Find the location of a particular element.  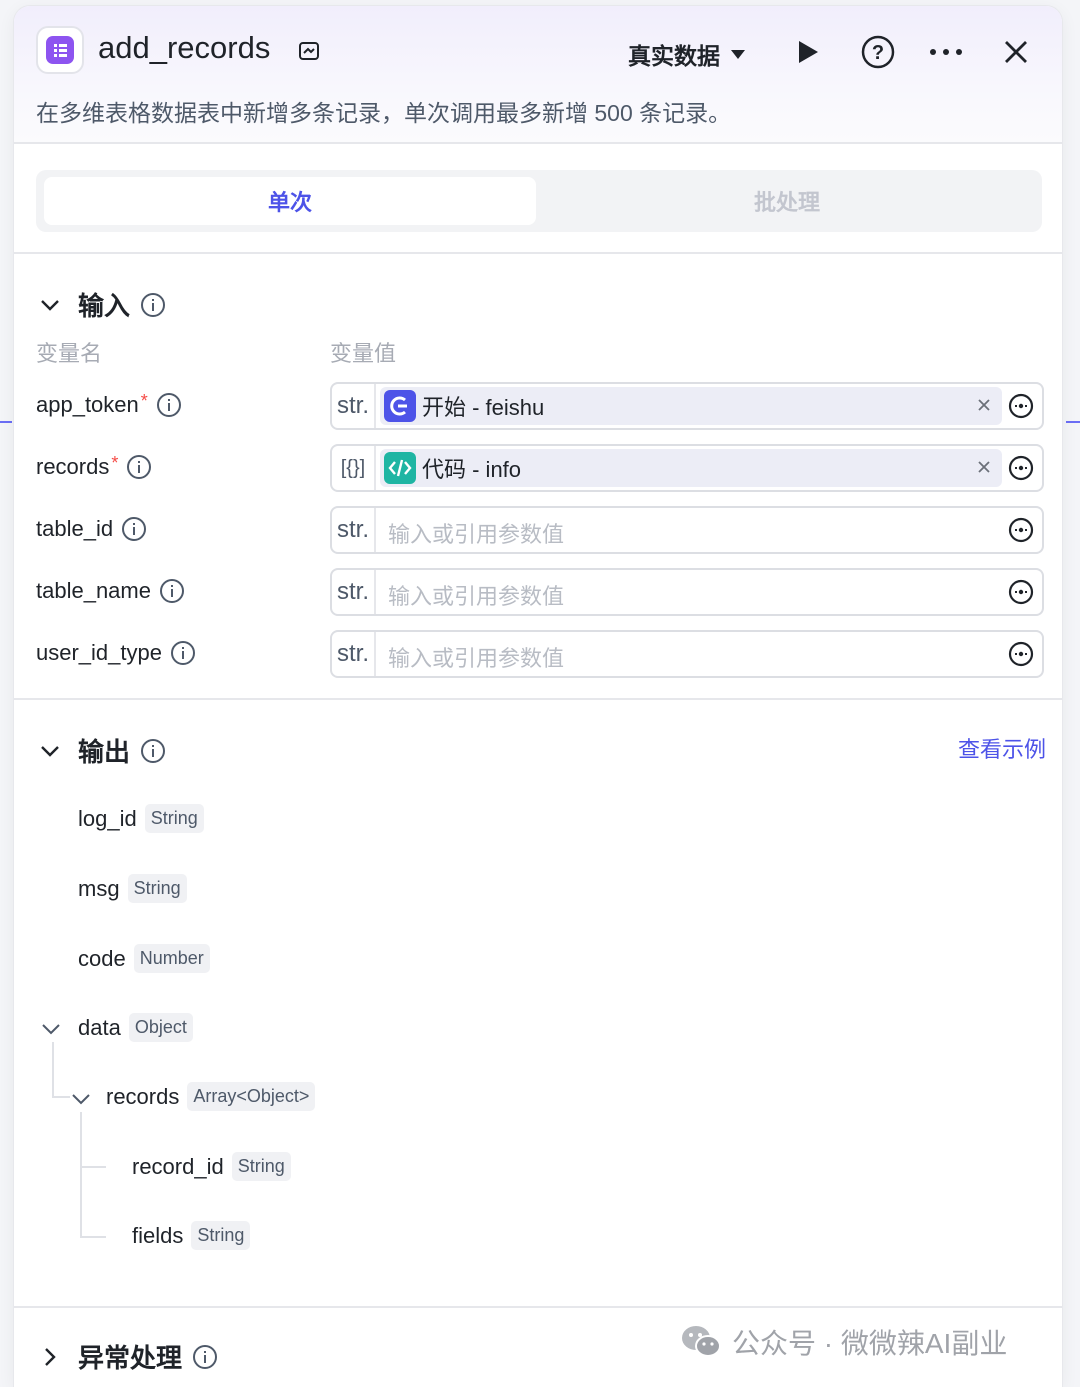

variable-reference-tag: 代码 - info is located at coordinates (691, 468).